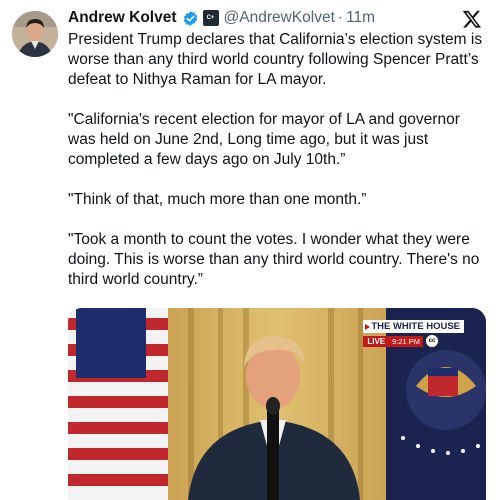  I want to click on badge-title: THE WHITE HOUSE, so click(413, 326).